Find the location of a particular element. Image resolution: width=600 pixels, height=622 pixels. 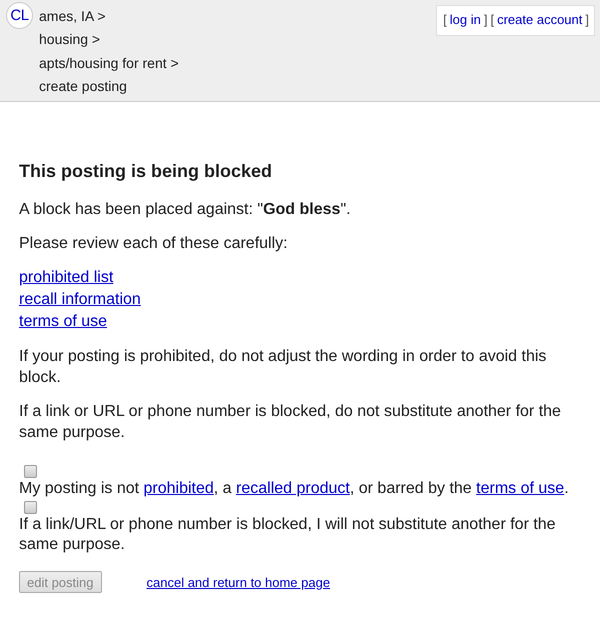

review-prompt: Please review each of these carefully: is located at coordinates (154, 244).